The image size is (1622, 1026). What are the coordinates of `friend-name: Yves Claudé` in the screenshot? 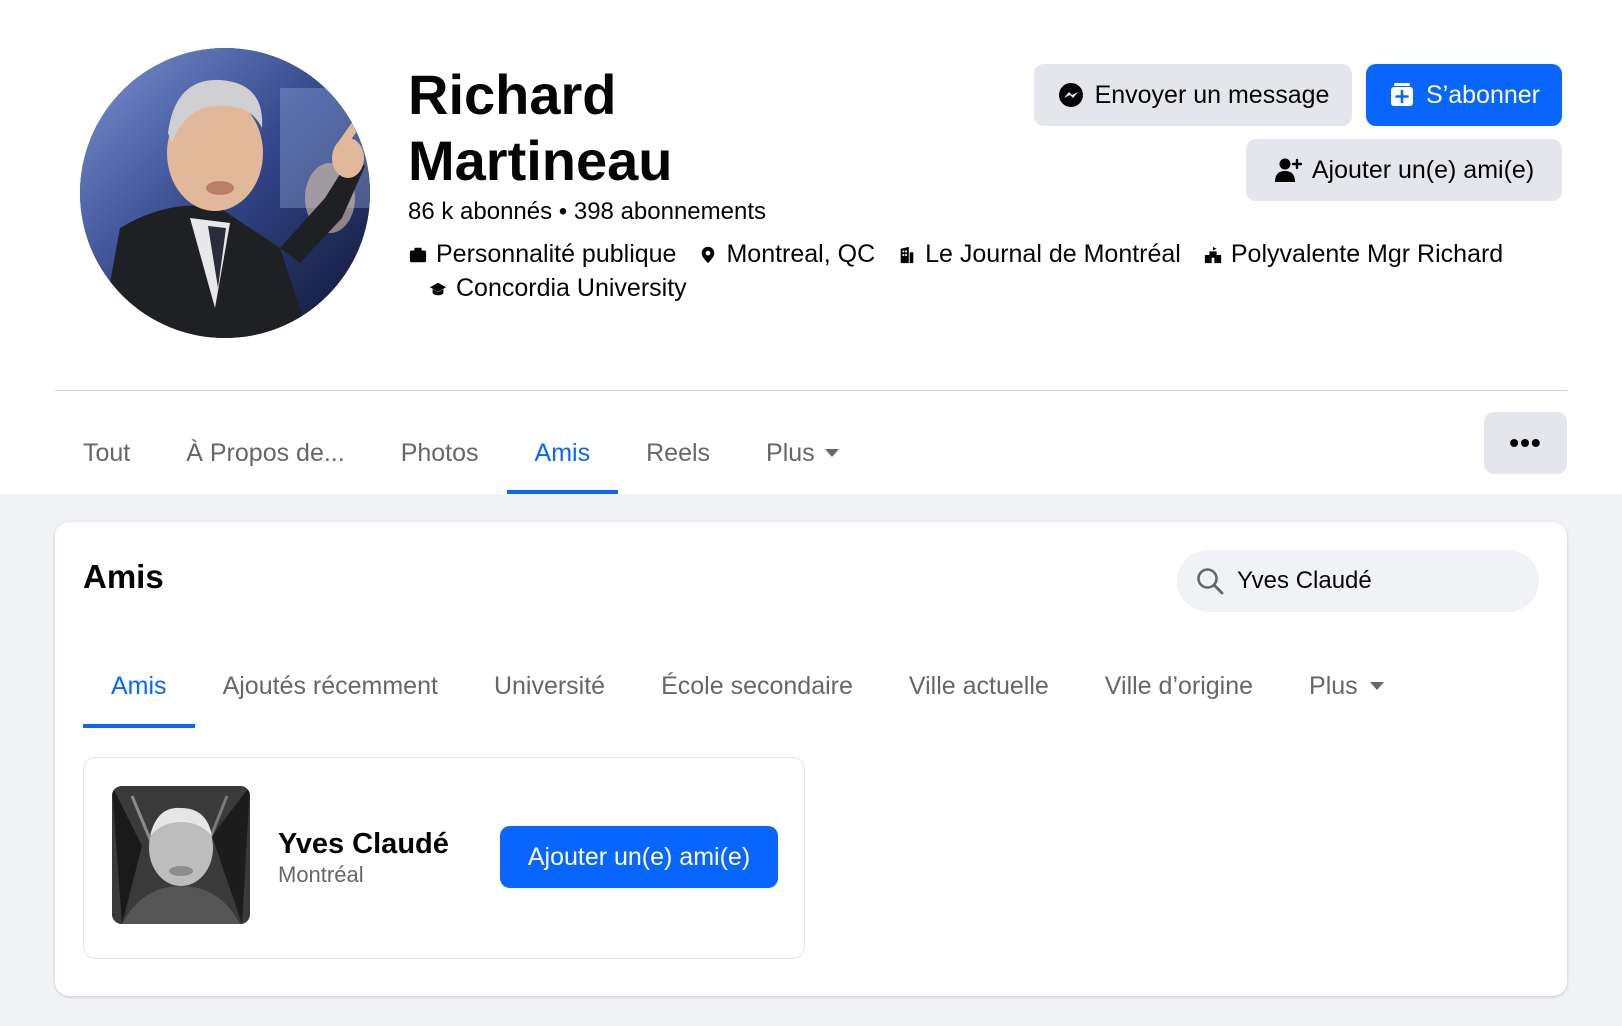 It's located at (363, 844).